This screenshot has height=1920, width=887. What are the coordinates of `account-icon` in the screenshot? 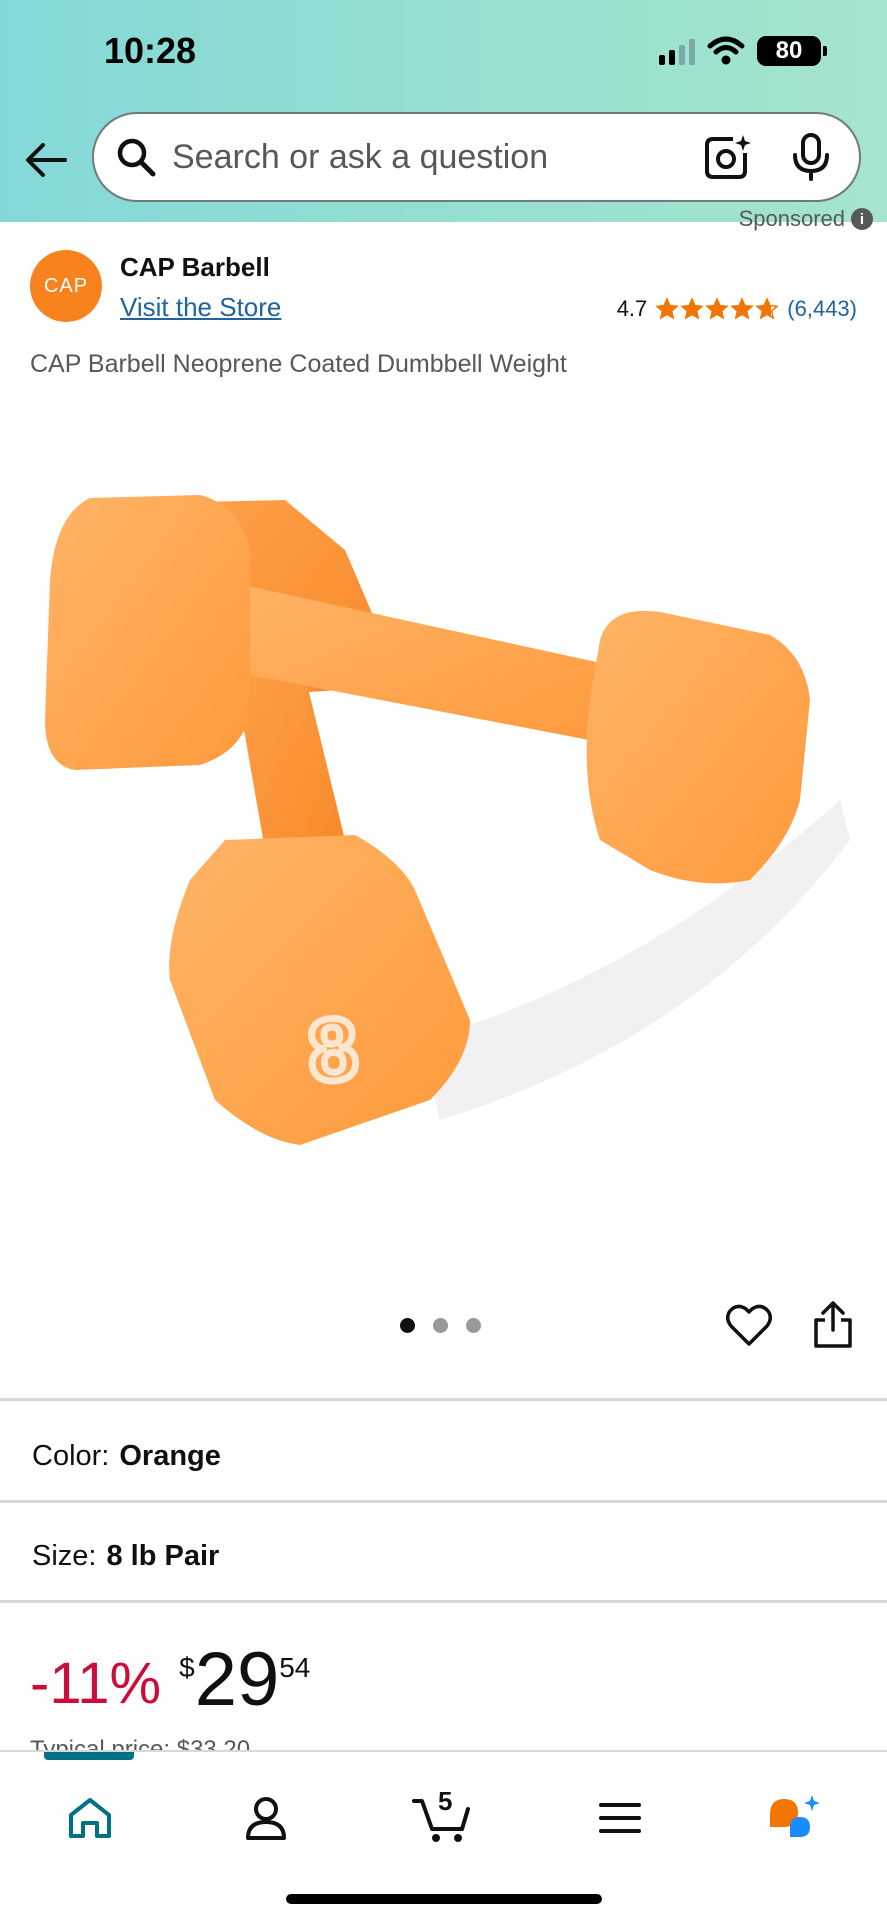 It's located at (266, 1818).